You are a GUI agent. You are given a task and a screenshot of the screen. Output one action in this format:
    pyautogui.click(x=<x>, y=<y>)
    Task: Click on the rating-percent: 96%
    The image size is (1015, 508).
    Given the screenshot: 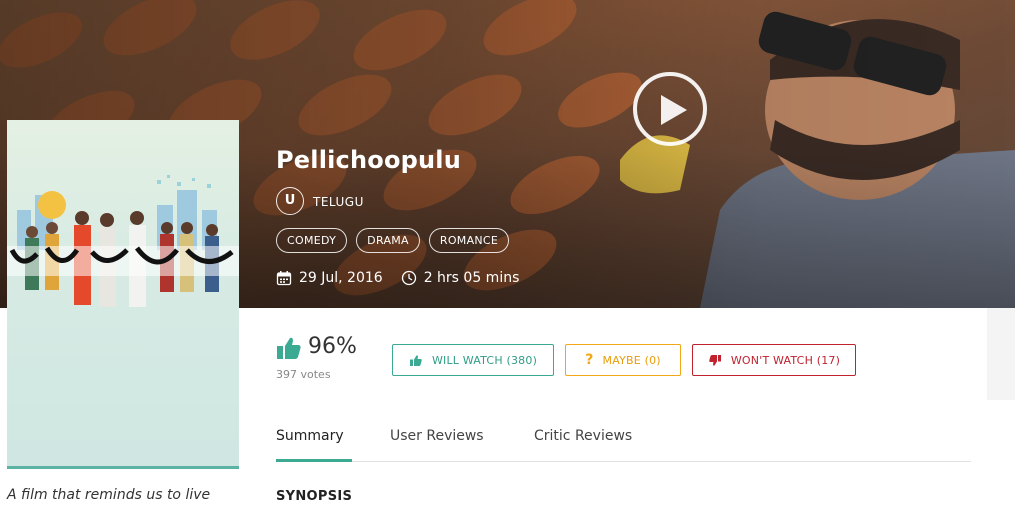 What is the action you would take?
    pyautogui.click(x=332, y=346)
    